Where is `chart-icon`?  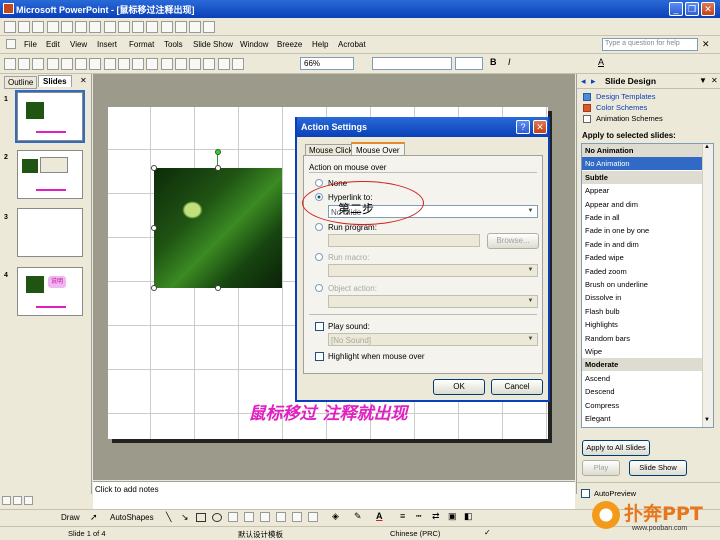 chart-icon is located at coordinates (166, 64).